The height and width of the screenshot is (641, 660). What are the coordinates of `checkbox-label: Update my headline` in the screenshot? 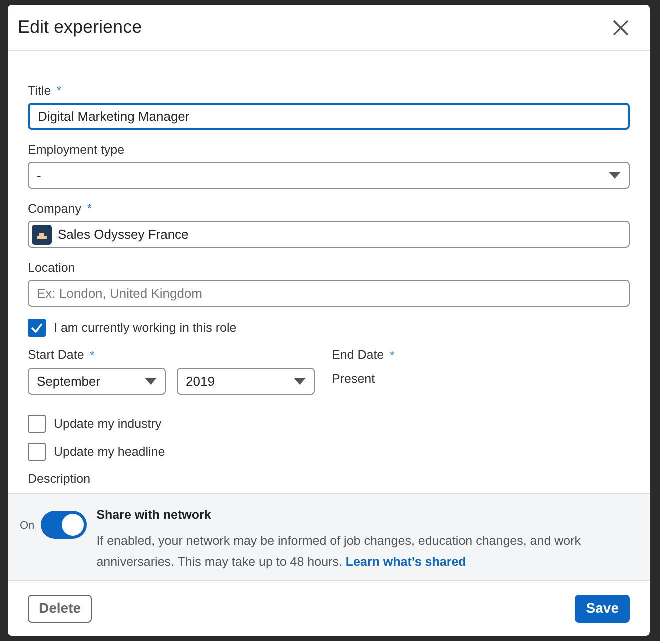 It's located at (110, 452).